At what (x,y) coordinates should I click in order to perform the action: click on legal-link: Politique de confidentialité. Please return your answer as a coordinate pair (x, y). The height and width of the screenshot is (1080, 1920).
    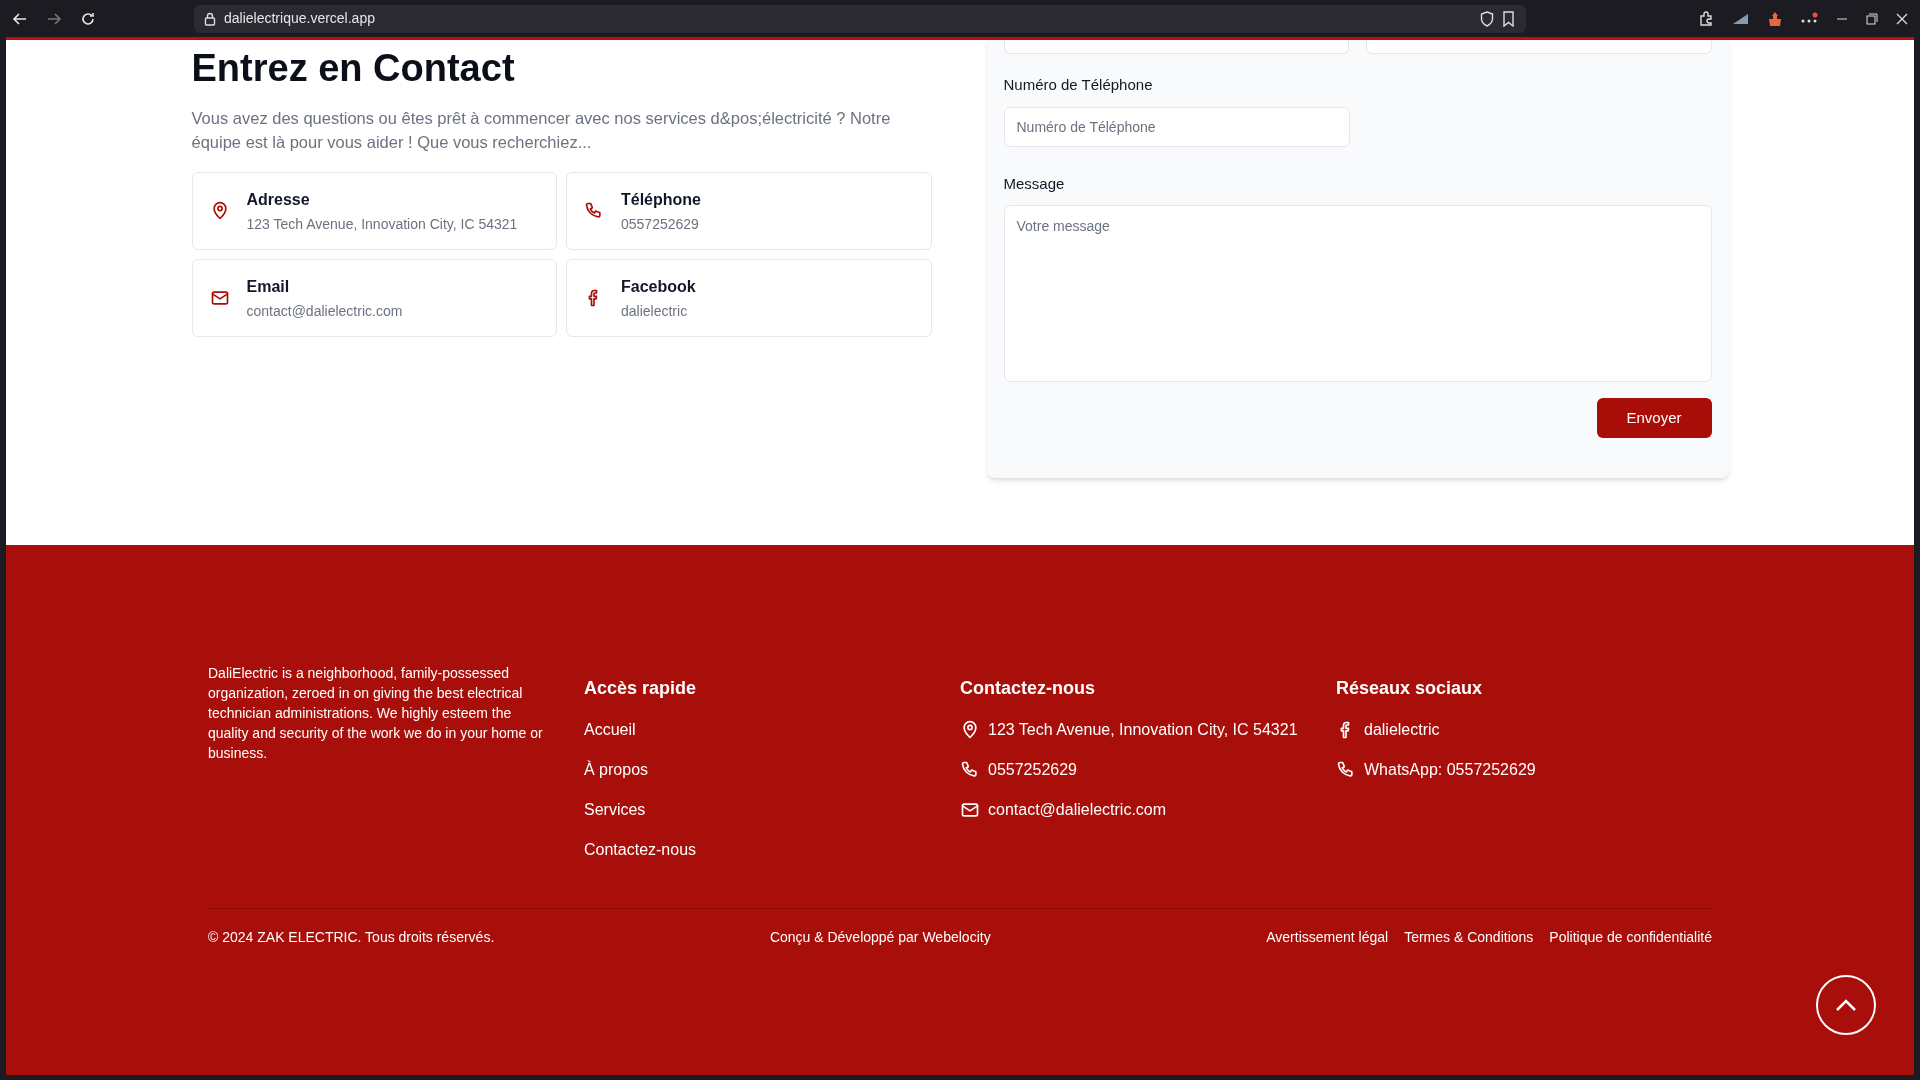
    Looking at the image, I should click on (1630, 937).